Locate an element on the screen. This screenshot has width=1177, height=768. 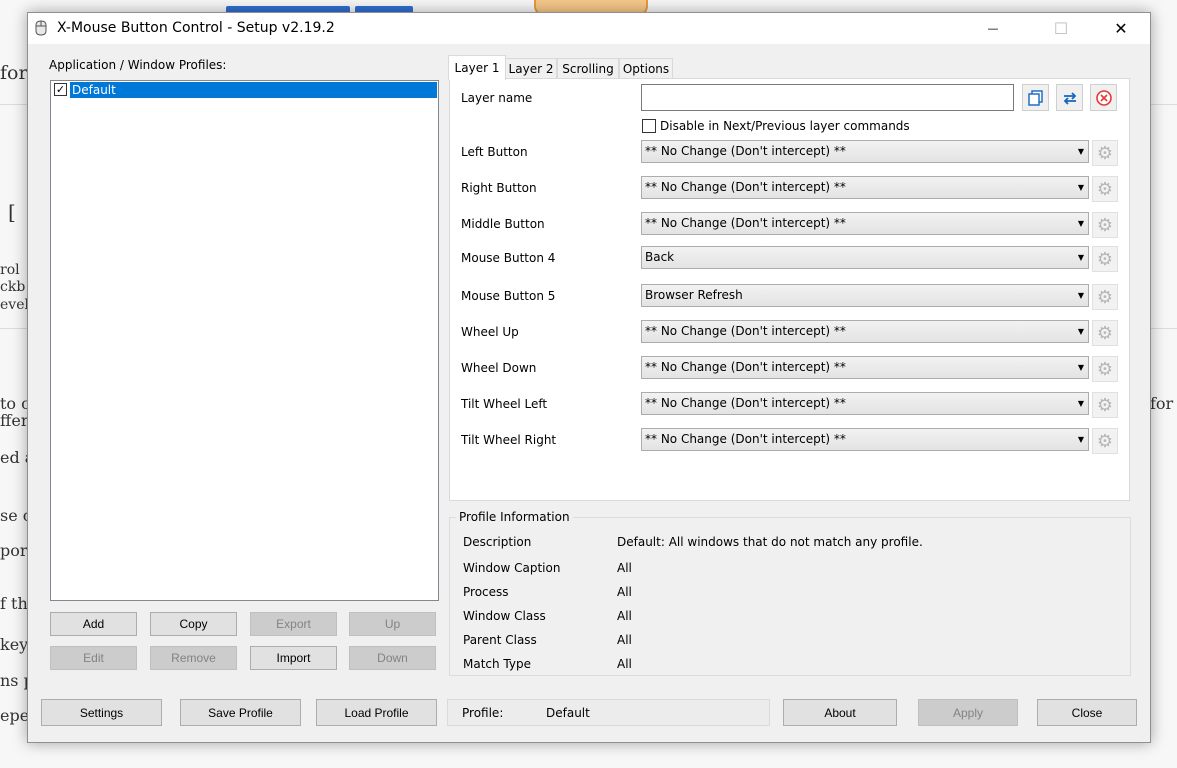
profile-enabled-checkbox: ✓ is located at coordinates (60, 89).